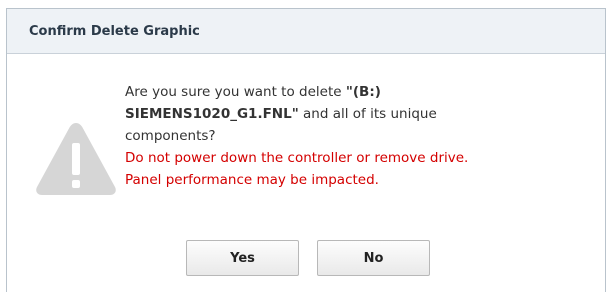 The height and width of the screenshot is (292, 606). Describe the element at coordinates (114, 31) in the screenshot. I see `dialog-title: Confirm Delete Graphic` at that location.